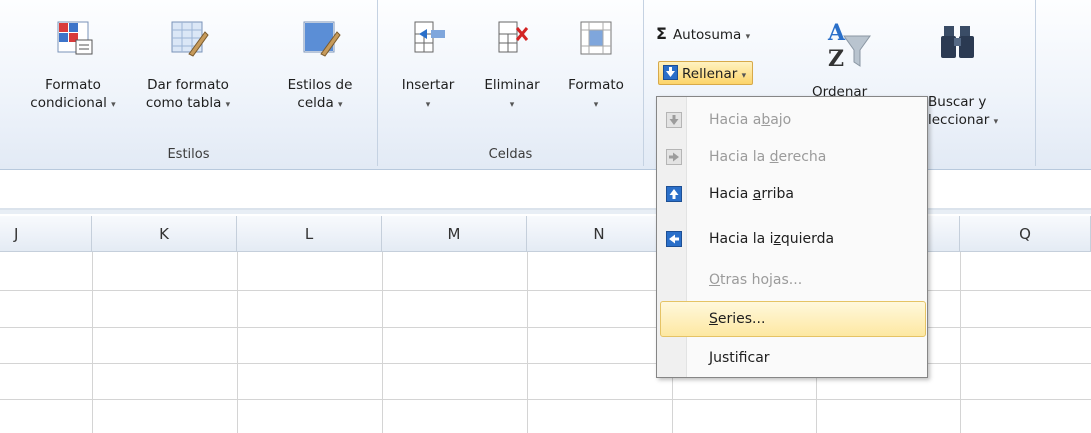  What do you see at coordinates (596, 66) in the screenshot?
I see `format-button: Formato ▾` at bounding box center [596, 66].